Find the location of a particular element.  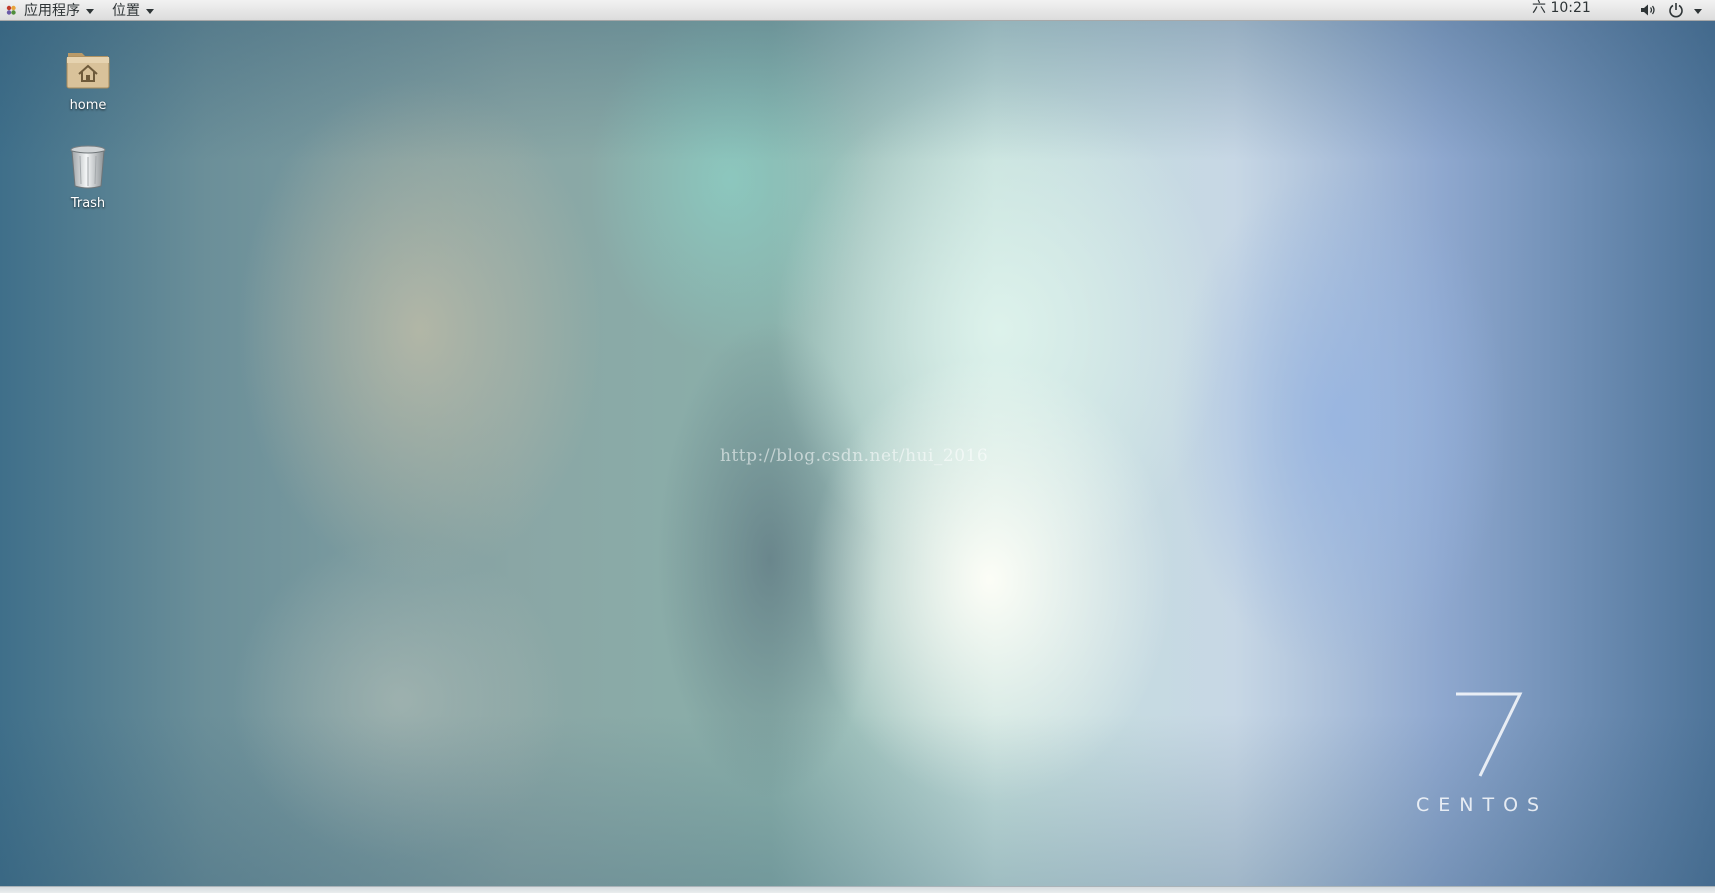

places-label: 位置 is located at coordinates (126, 11).